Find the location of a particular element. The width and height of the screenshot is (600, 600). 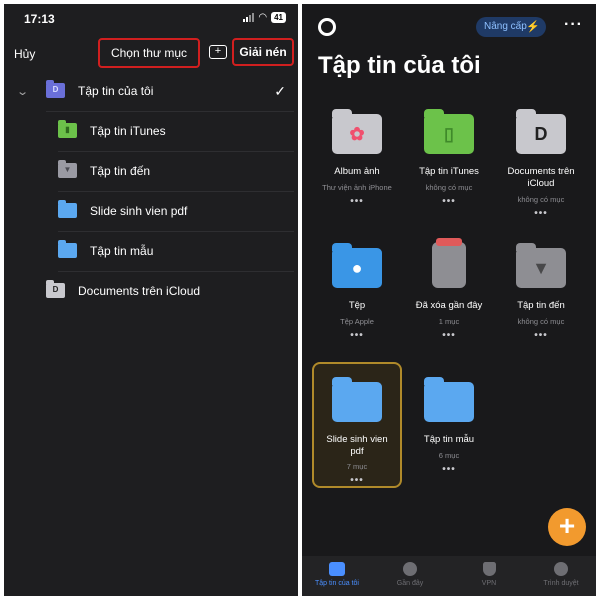

photos-folder-icon: ✿ is located at coordinates (357, 131).